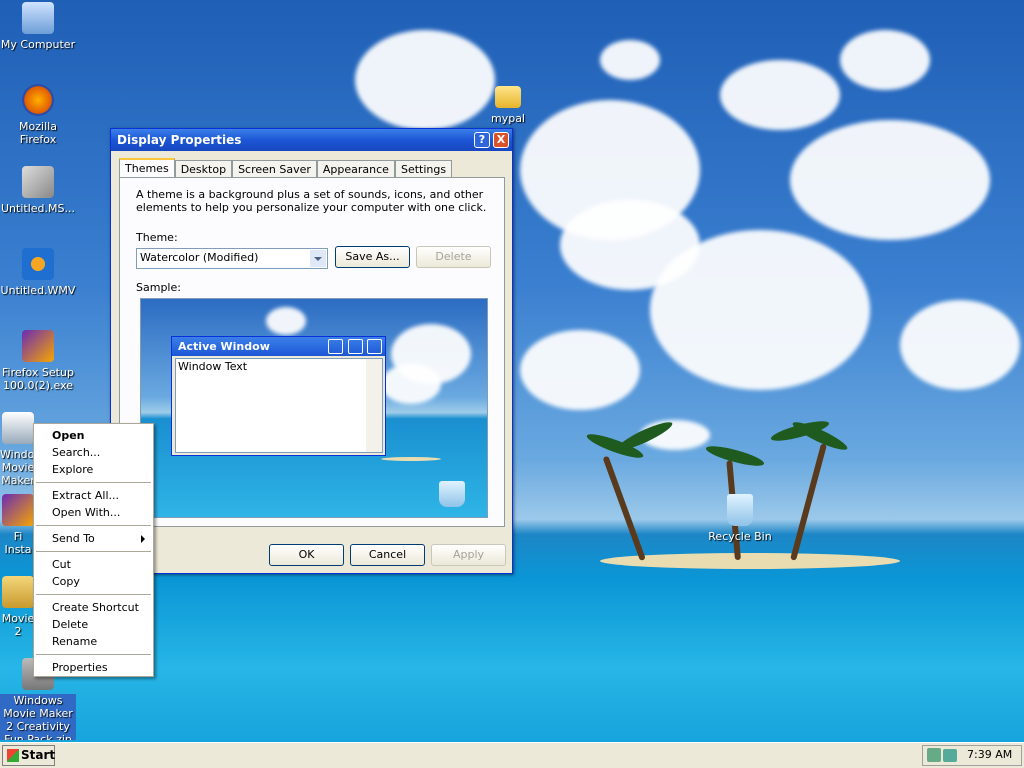 The height and width of the screenshot is (768, 1024). What do you see at coordinates (18, 428) in the screenshot?
I see `movie-maker-icon` at bounding box center [18, 428].